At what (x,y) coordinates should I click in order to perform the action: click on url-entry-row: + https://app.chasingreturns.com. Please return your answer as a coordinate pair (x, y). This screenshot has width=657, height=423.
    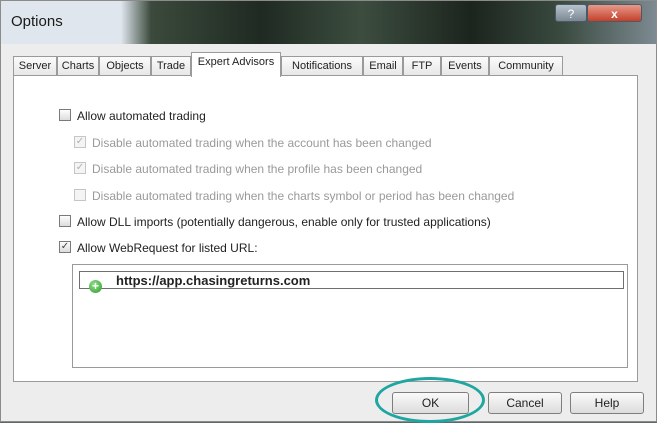
    Looking at the image, I should click on (351, 282).